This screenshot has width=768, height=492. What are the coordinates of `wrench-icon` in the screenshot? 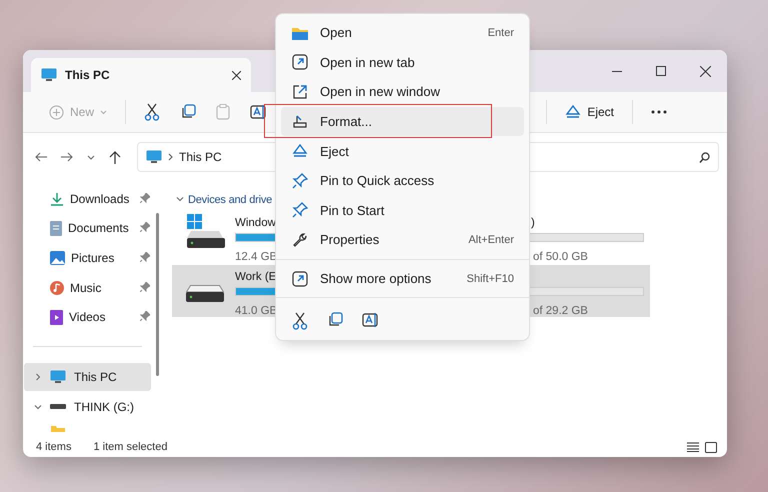 It's located at (300, 240).